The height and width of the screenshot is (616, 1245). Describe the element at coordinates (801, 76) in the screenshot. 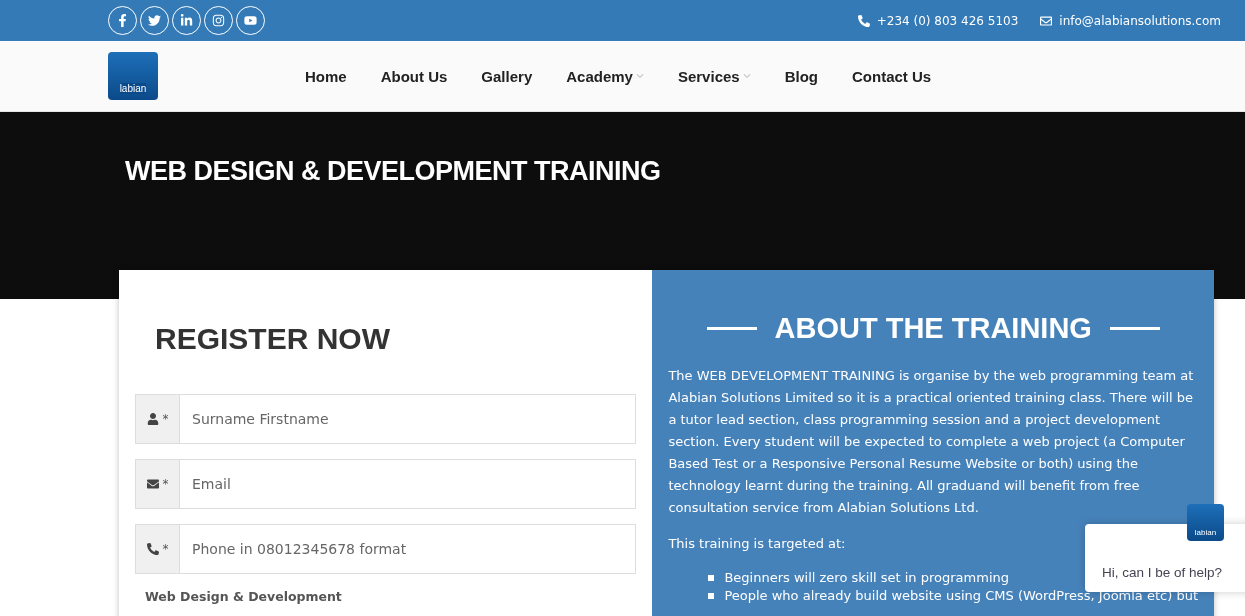

I see `nav-link: Blog` at that location.